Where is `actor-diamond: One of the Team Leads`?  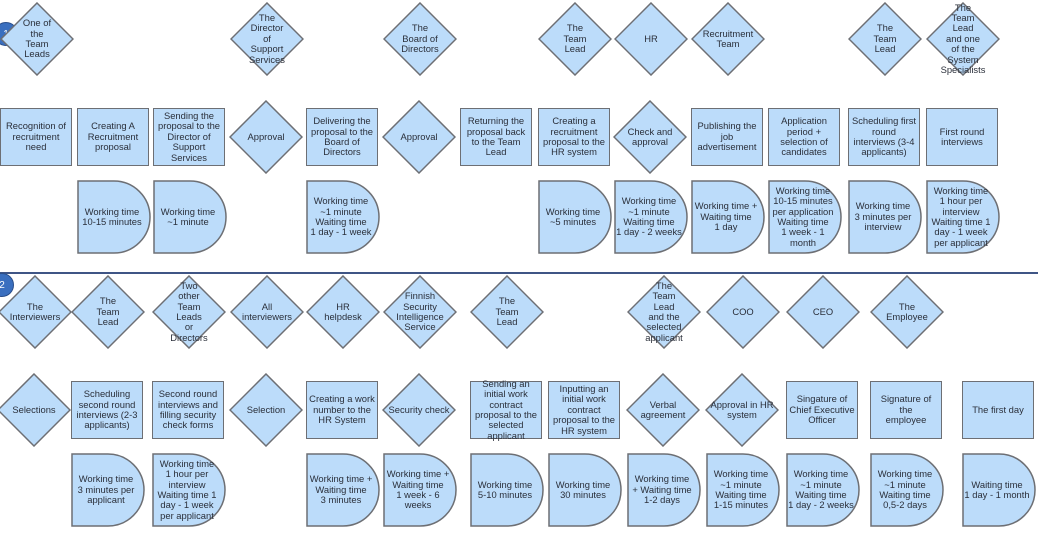 actor-diamond: One of the Team Leads is located at coordinates (37, 39).